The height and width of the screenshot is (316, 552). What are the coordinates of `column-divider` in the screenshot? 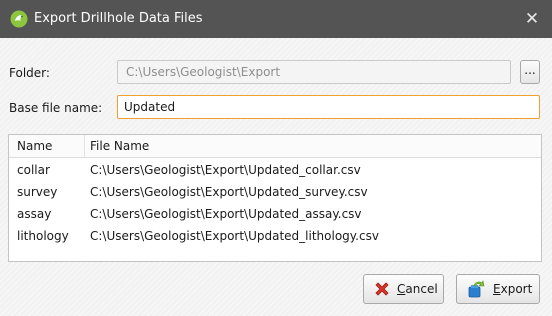 It's located at (84, 146).